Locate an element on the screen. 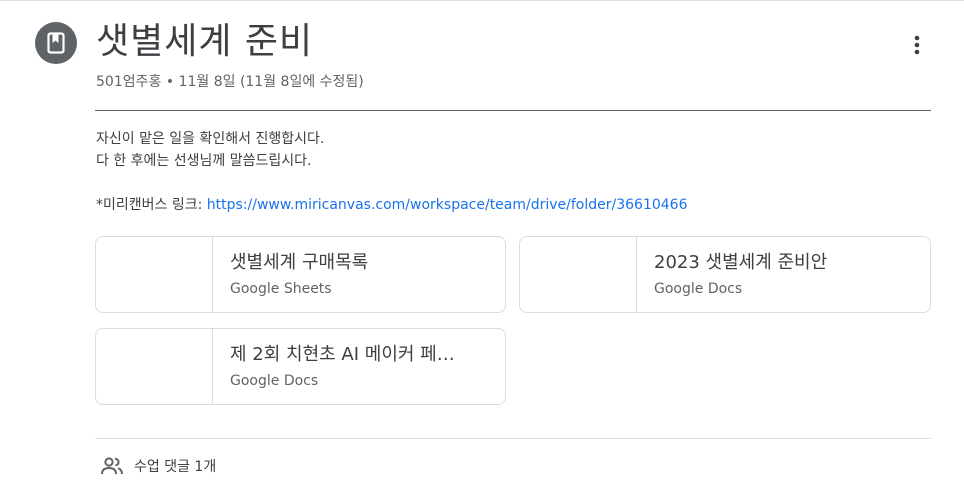 The width and height of the screenshot is (964, 496). comments-divider is located at coordinates (513, 438).